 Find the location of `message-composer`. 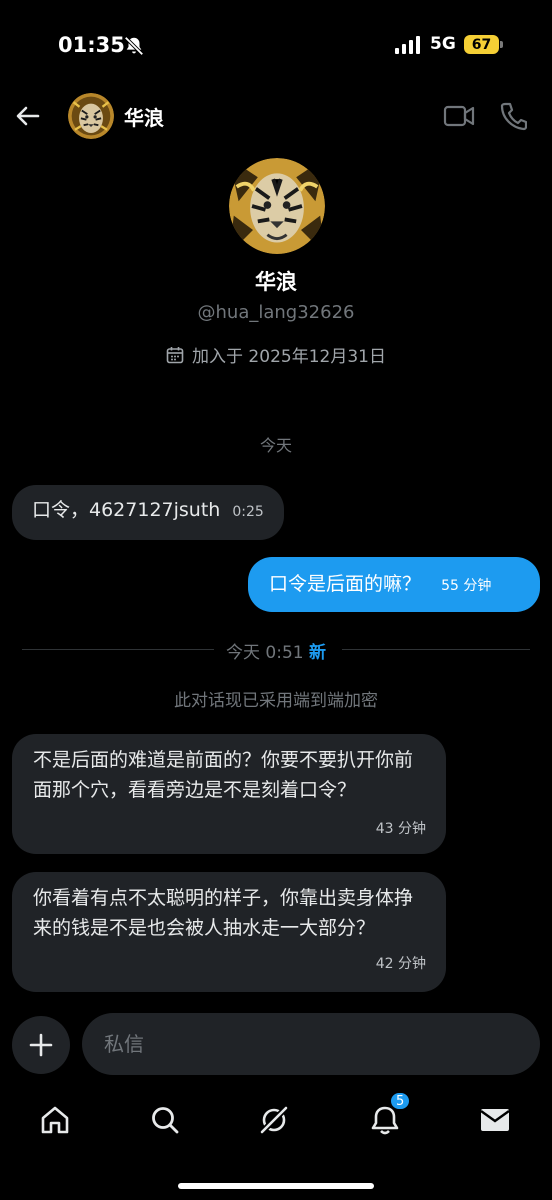

message-composer is located at coordinates (311, 1044).